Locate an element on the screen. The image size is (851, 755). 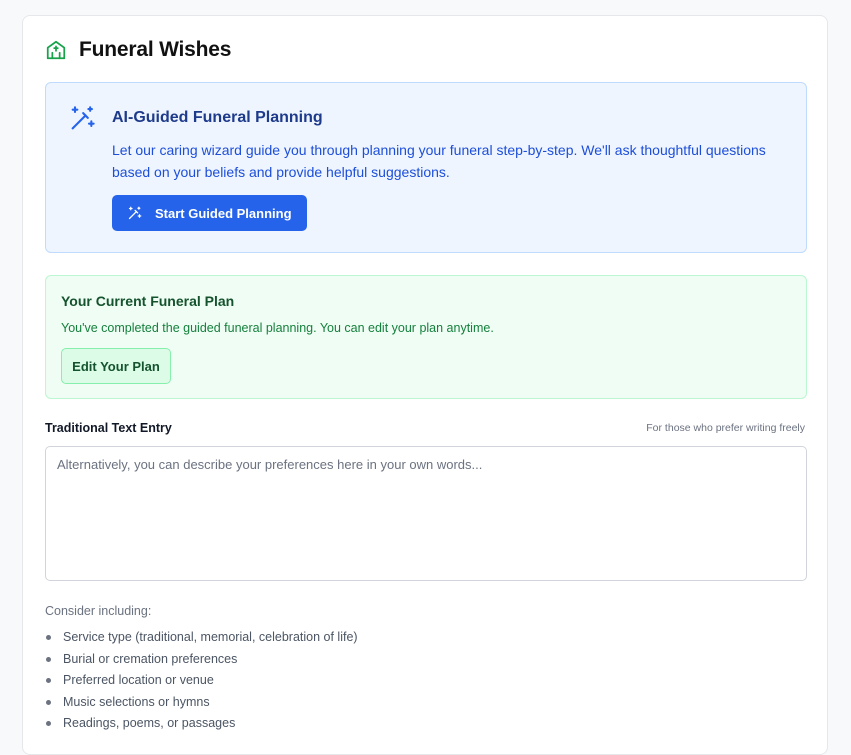
list-item: Preferred location or venue is located at coordinates (201, 682).